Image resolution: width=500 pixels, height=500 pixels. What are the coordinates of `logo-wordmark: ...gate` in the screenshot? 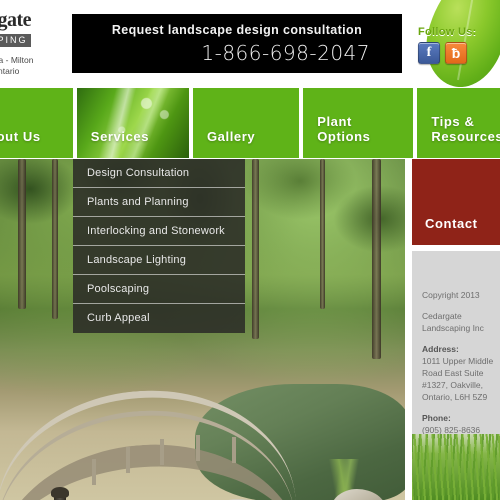 It's located at (16, 20).